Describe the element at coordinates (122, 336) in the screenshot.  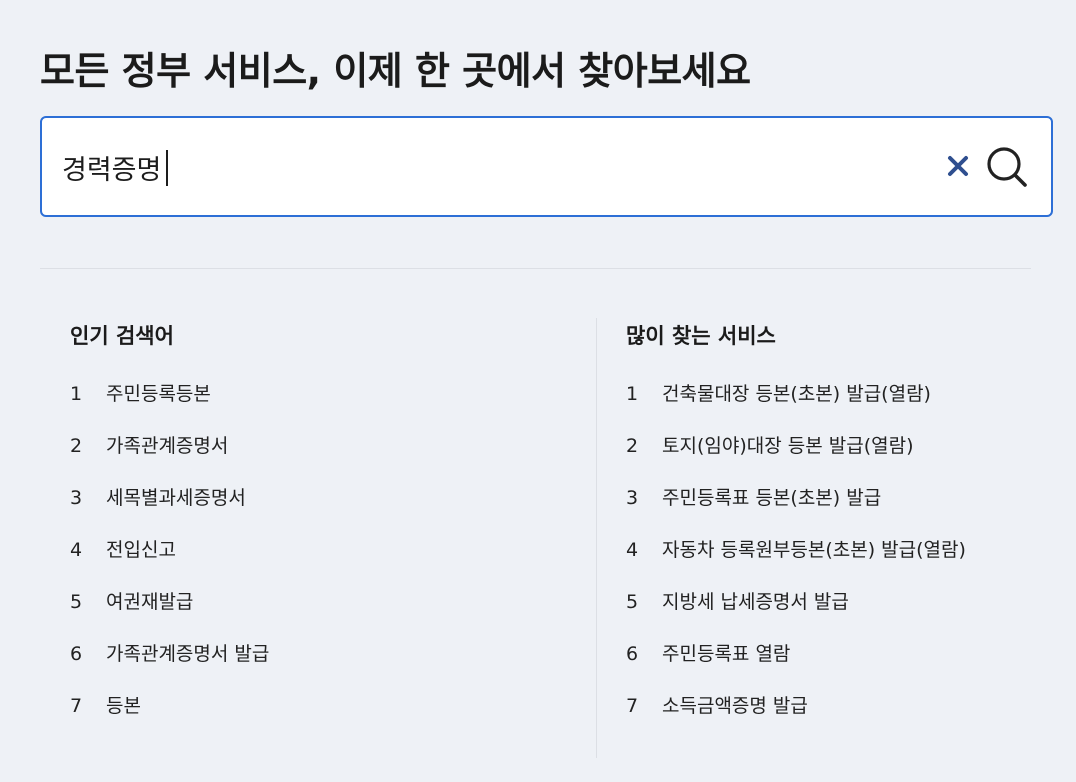
I see `popular-searches-title: 인기 검색어` at that location.